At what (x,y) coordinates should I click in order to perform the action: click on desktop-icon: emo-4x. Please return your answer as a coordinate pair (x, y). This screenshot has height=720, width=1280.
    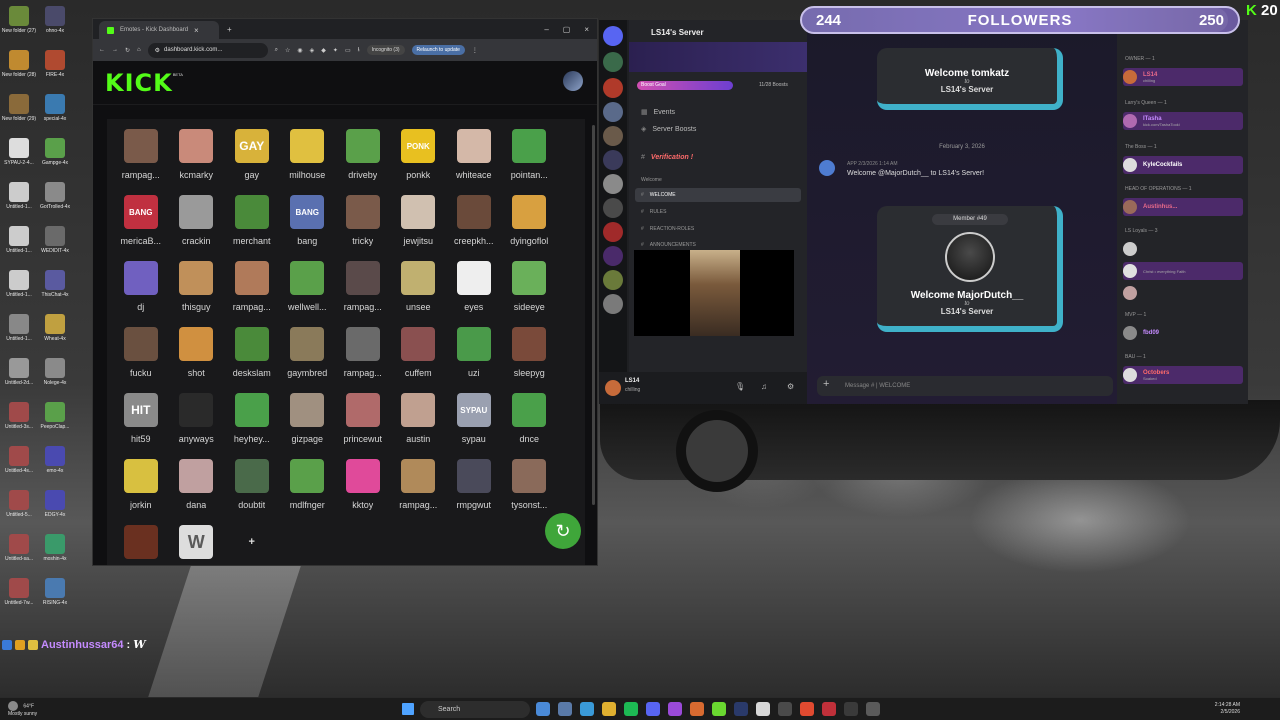
    Looking at the image, I should click on (55, 460).